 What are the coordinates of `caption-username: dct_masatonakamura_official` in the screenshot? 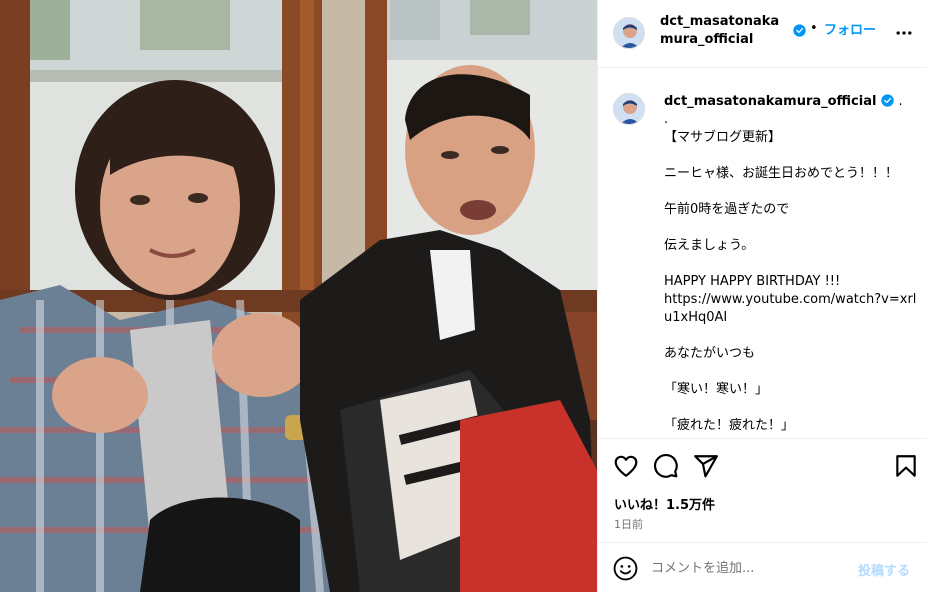 It's located at (770, 101).